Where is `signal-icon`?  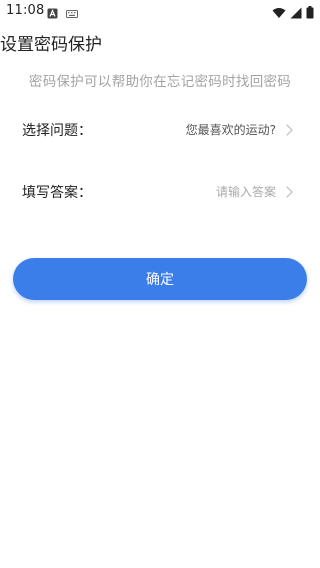
signal-icon is located at coordinates (296, 13).